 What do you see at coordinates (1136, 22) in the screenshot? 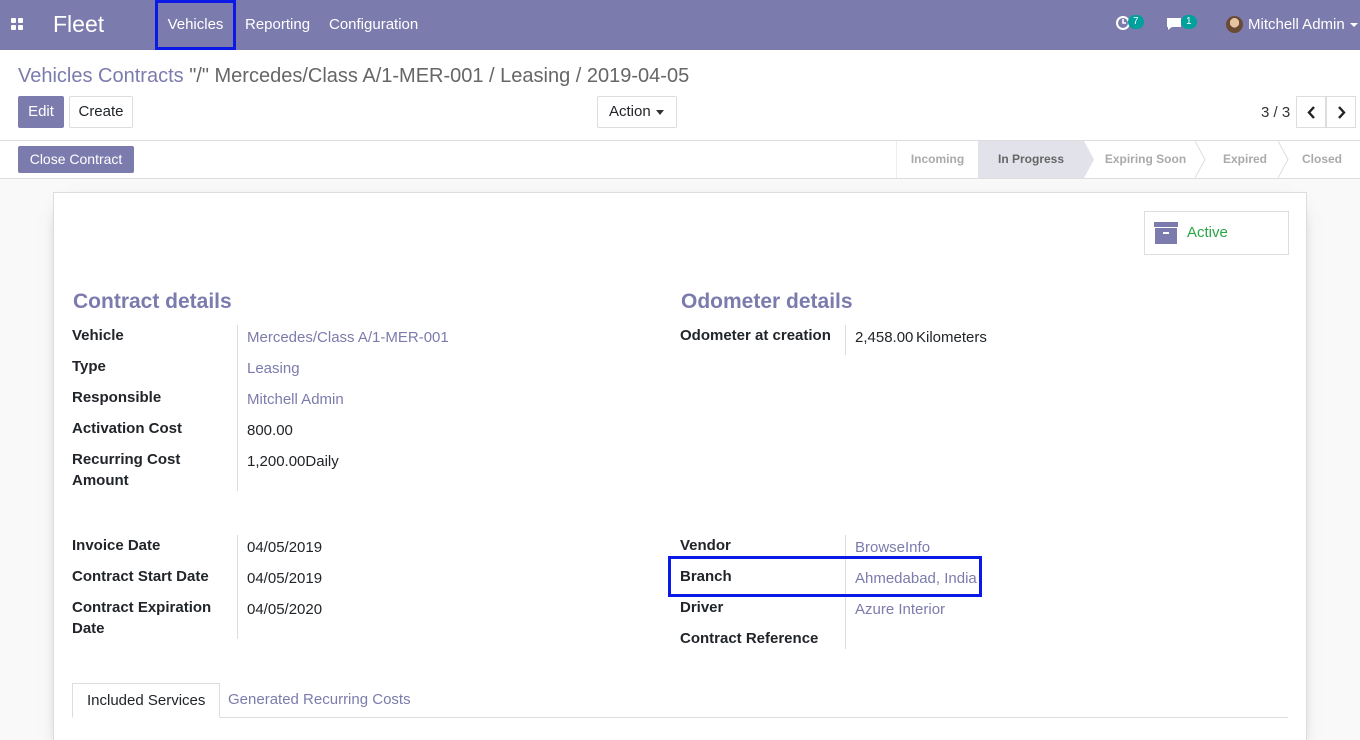
I see `activity-badge: 7` at bounding box center [1136, 22].